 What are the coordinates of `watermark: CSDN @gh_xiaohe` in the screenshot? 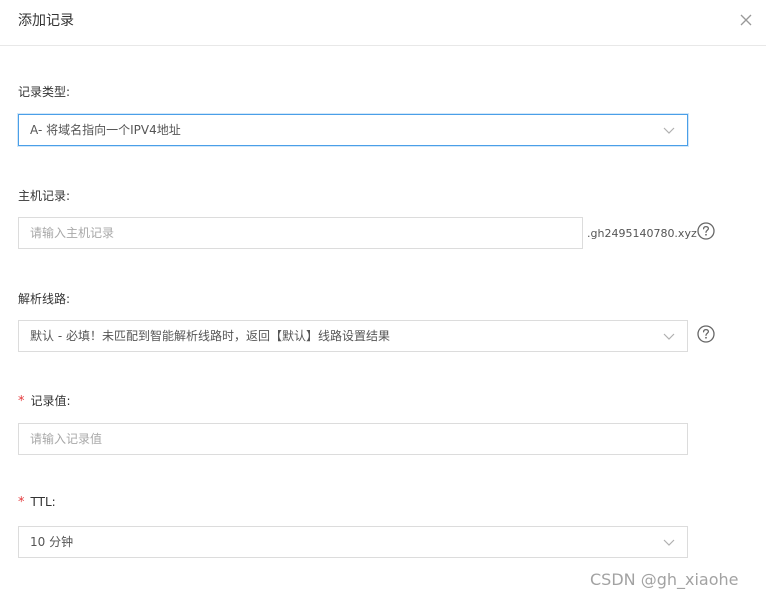 It's located at (664, 579).